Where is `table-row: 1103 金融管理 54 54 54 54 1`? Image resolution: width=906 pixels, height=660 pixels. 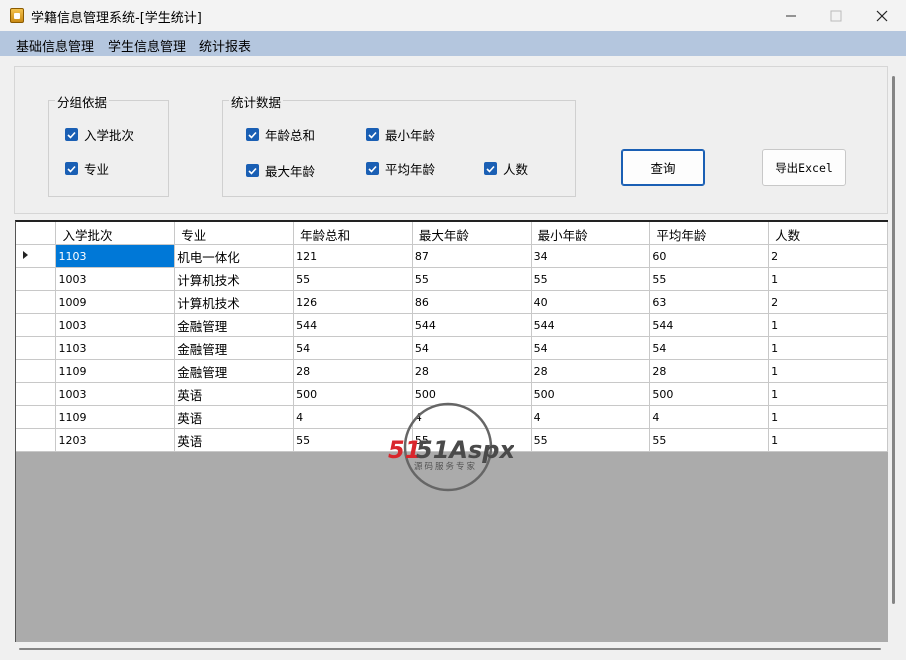 table-row: 1103 金融管理 54 54 54 54 1 is located at coordinates (452, 348).